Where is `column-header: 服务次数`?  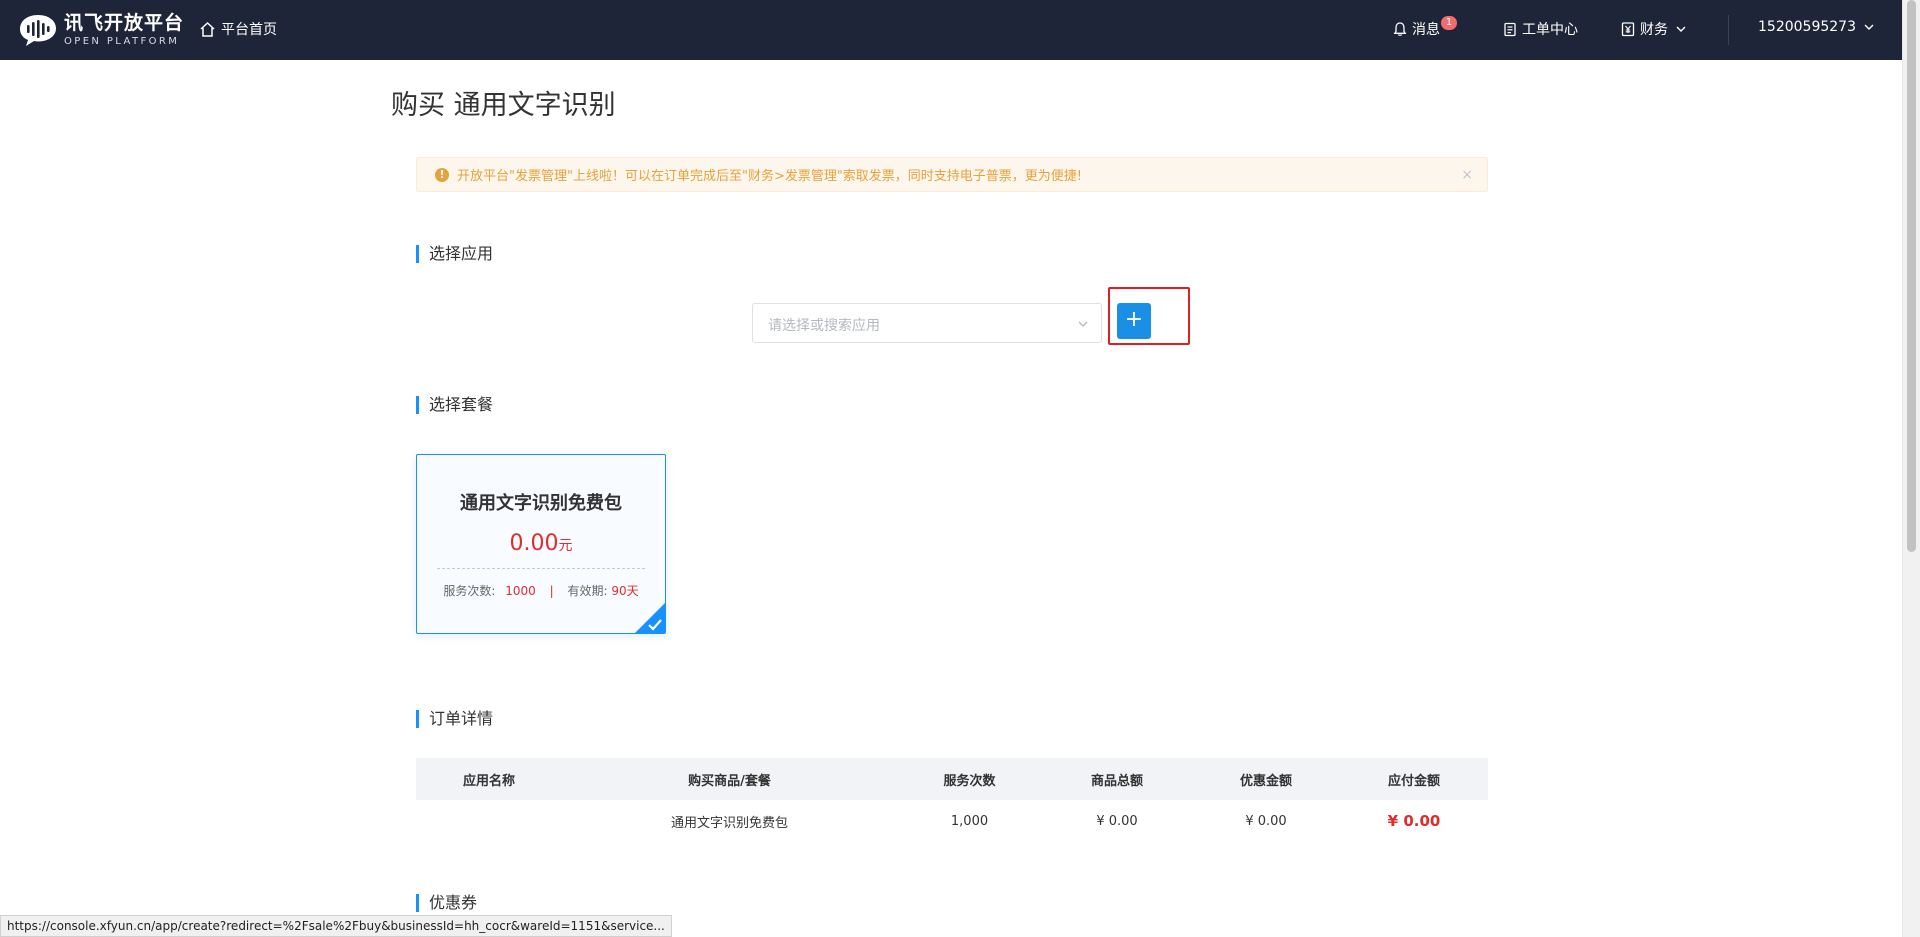
column-header: 服务次数 is located at coordinates (969, 779).